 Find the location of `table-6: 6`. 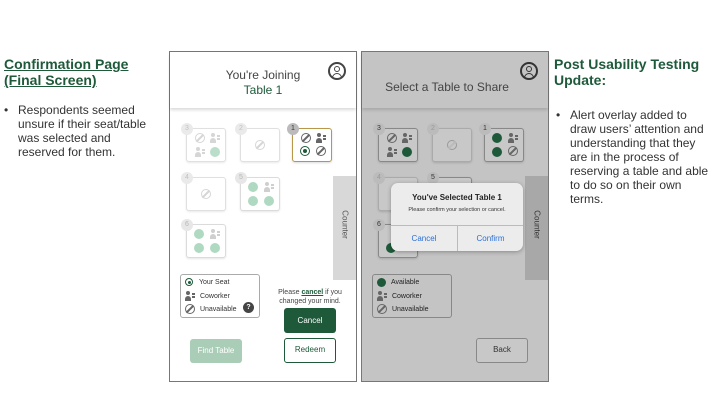

table-6: 6 is located at coordinates (203, 238).